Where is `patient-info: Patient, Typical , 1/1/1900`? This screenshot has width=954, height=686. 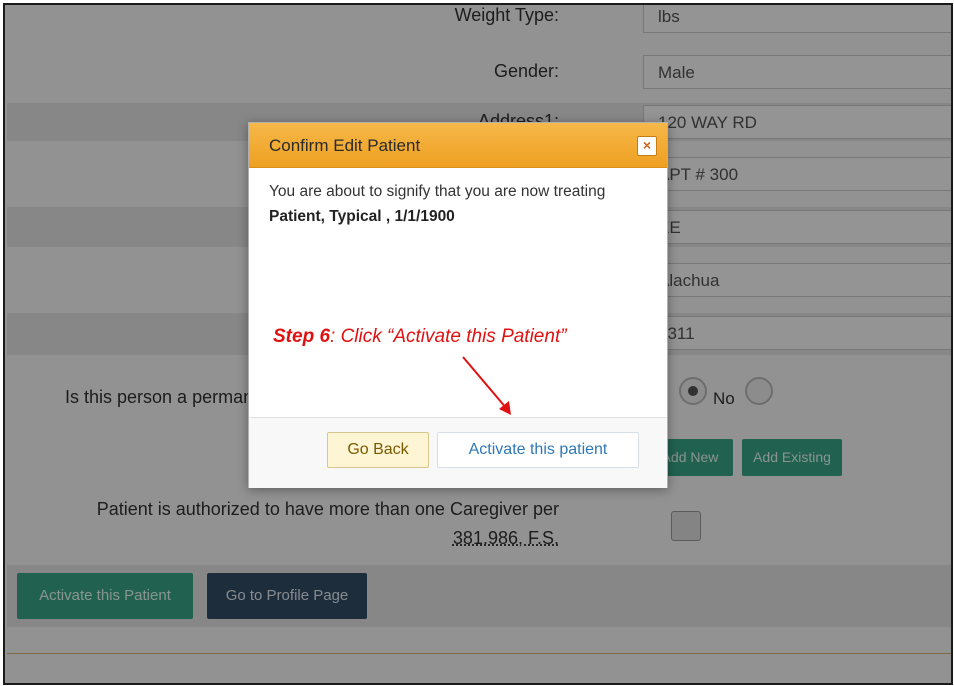 patient-info: Patient, Typical , 1/1/1900 is located at coordinates (362, 216).